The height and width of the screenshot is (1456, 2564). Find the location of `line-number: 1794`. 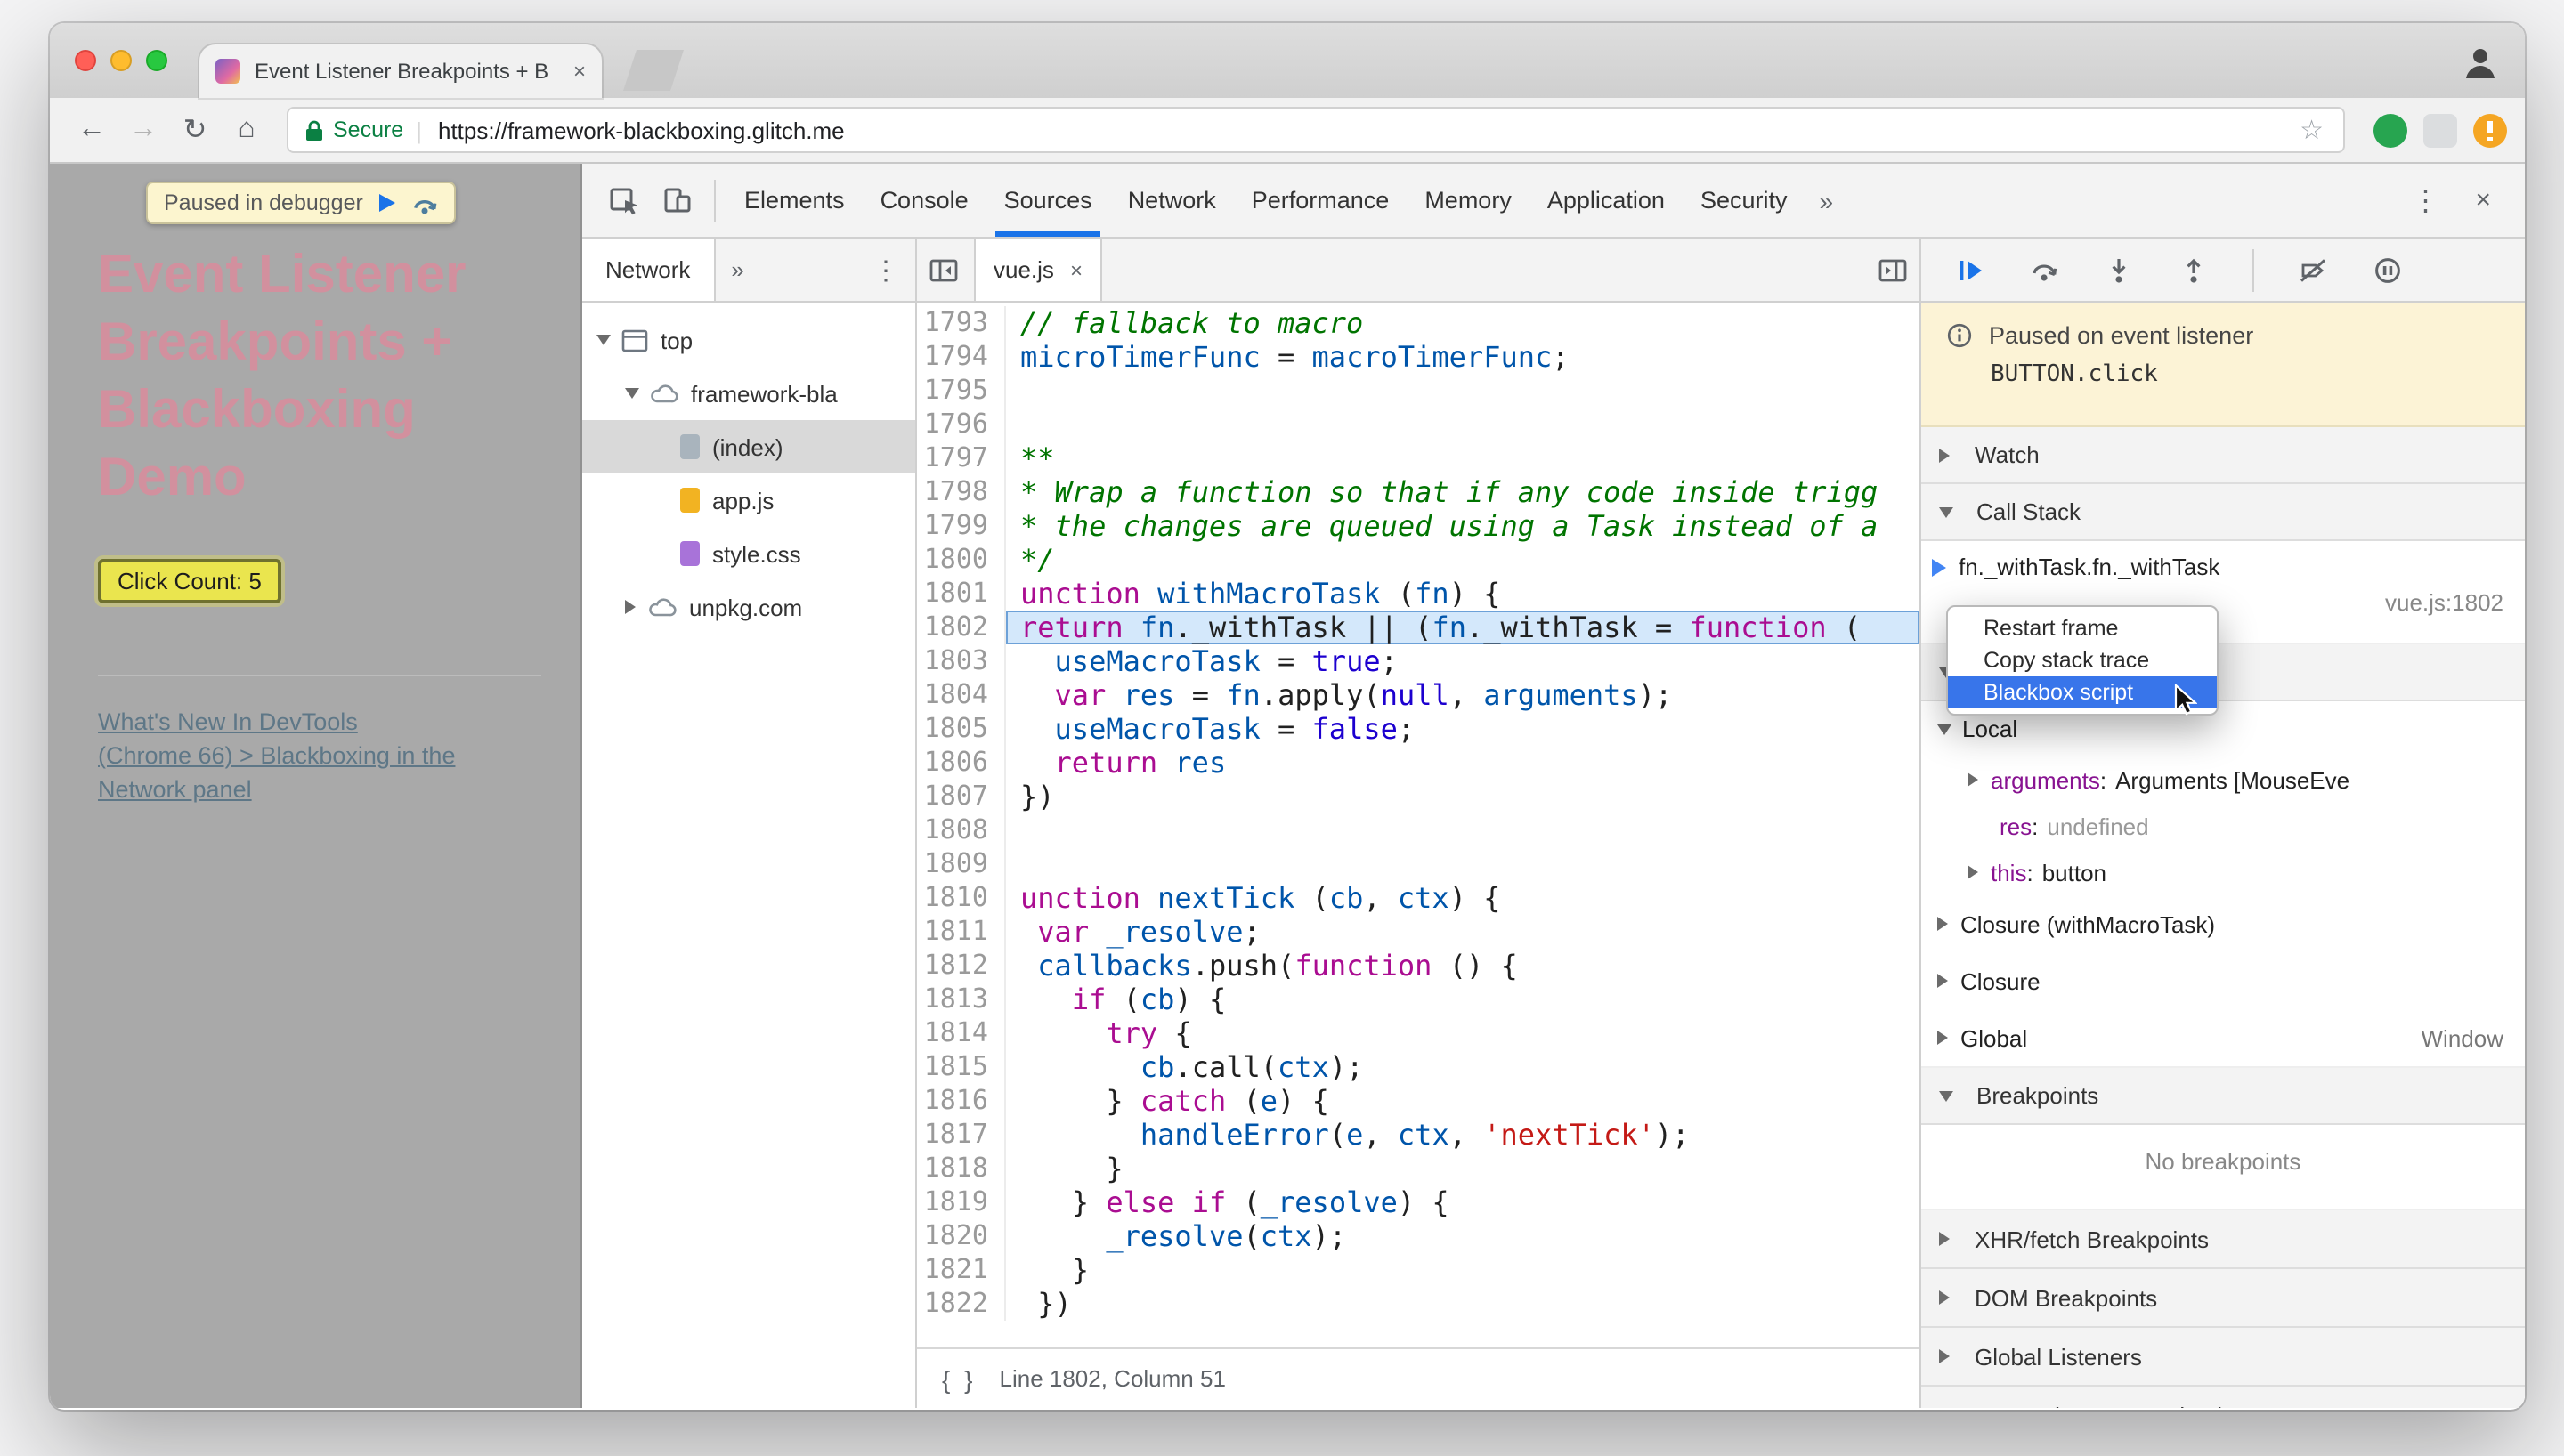

line-number: 1794 is located at coordinates (961, 357).